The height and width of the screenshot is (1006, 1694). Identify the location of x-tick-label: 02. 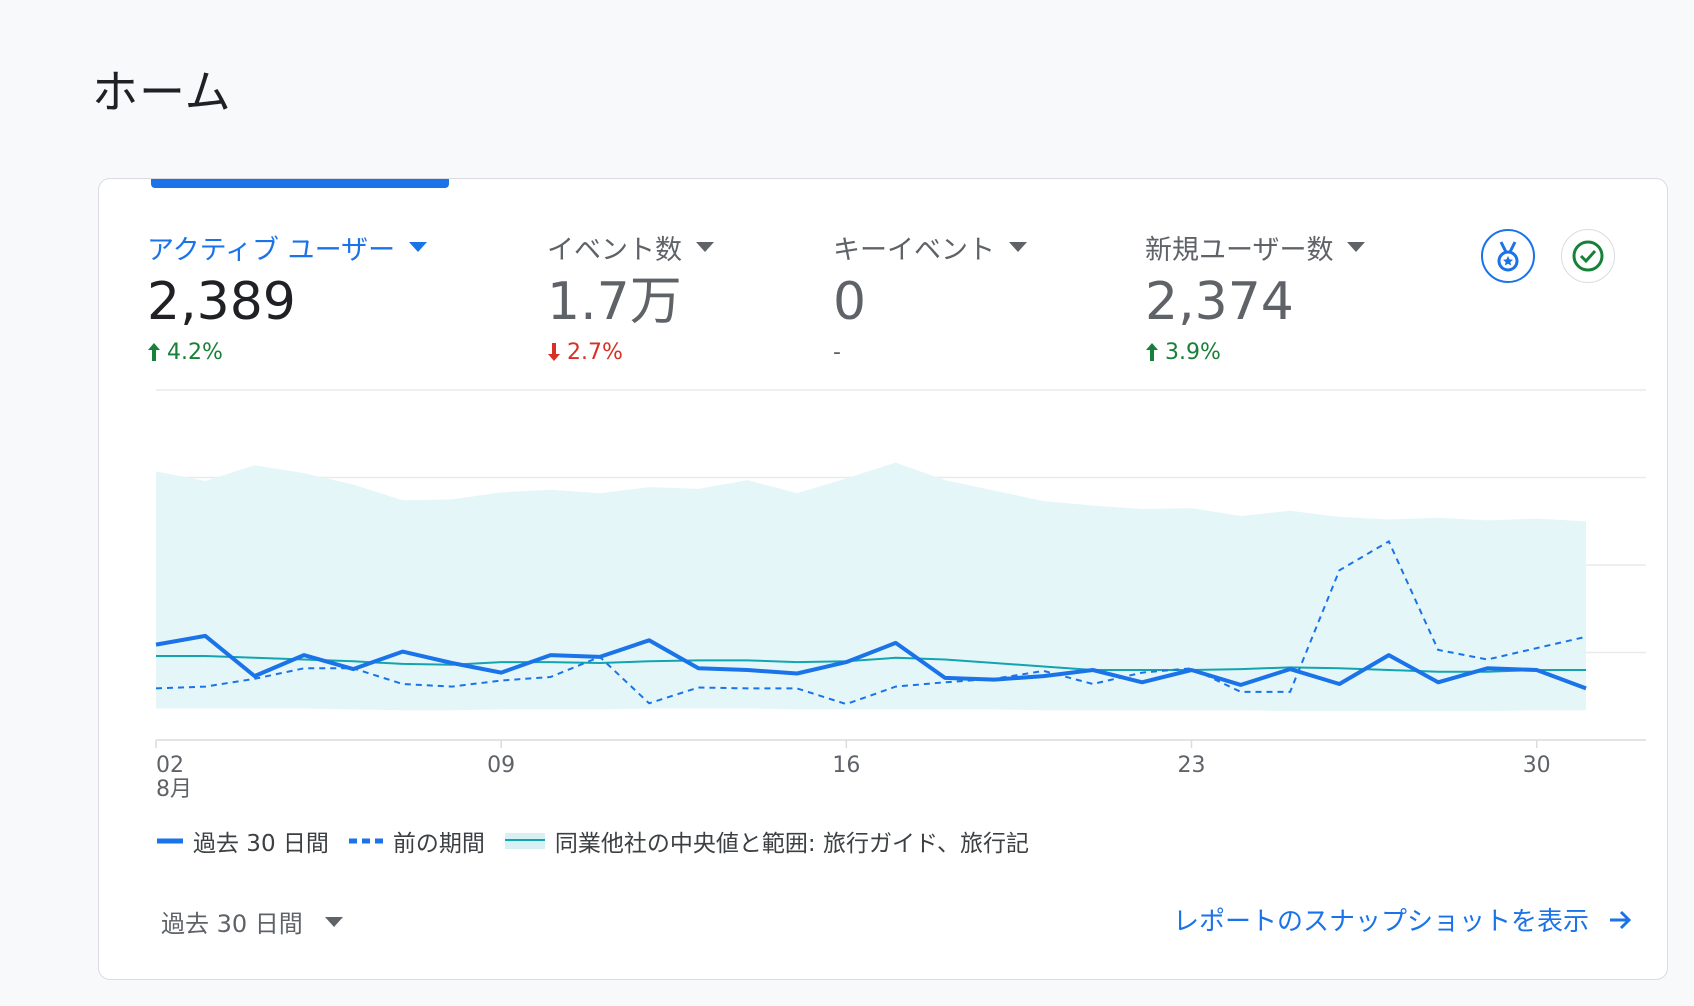
(170, 765).